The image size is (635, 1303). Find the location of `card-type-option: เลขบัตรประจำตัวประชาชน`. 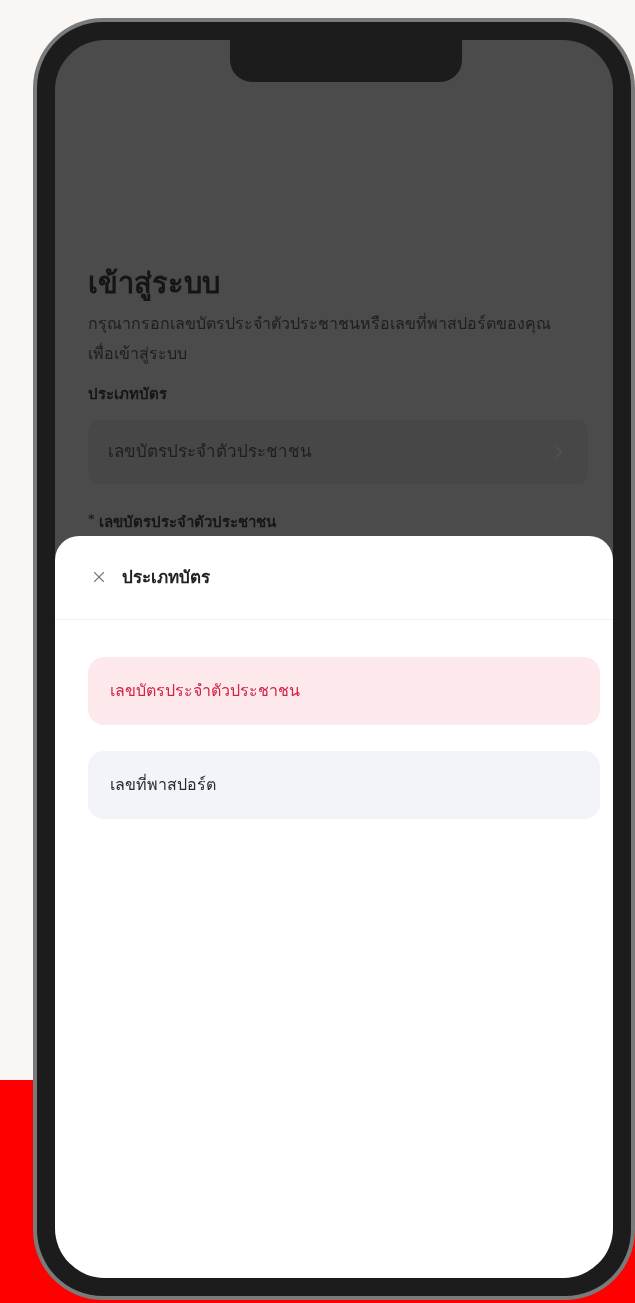

card-type-option: เลขบัตรประจำตัวประชาชน is located at coordinates (344, 690).